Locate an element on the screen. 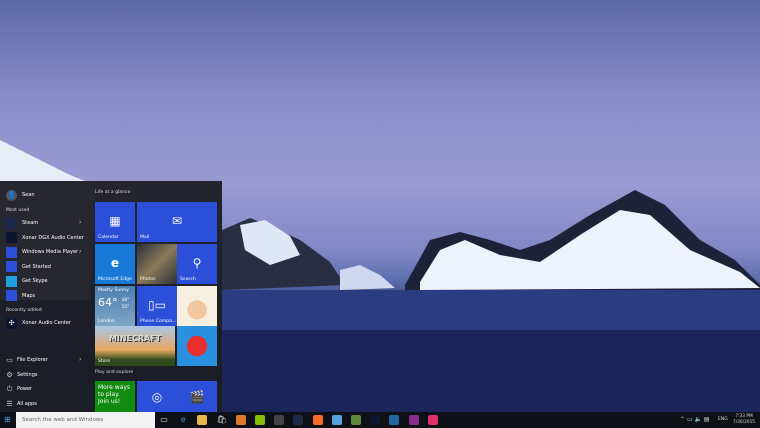  tile-label: Mail is located at coordinates (145, 237).